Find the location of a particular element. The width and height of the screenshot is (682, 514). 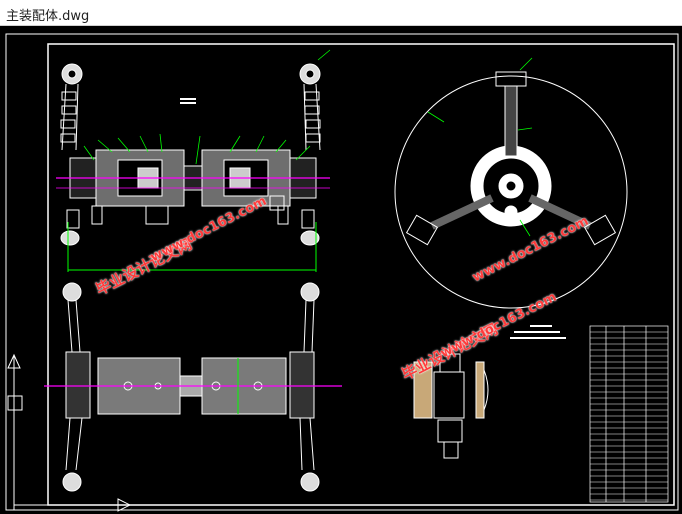

front-leaders is located at coordinates (207, 107).